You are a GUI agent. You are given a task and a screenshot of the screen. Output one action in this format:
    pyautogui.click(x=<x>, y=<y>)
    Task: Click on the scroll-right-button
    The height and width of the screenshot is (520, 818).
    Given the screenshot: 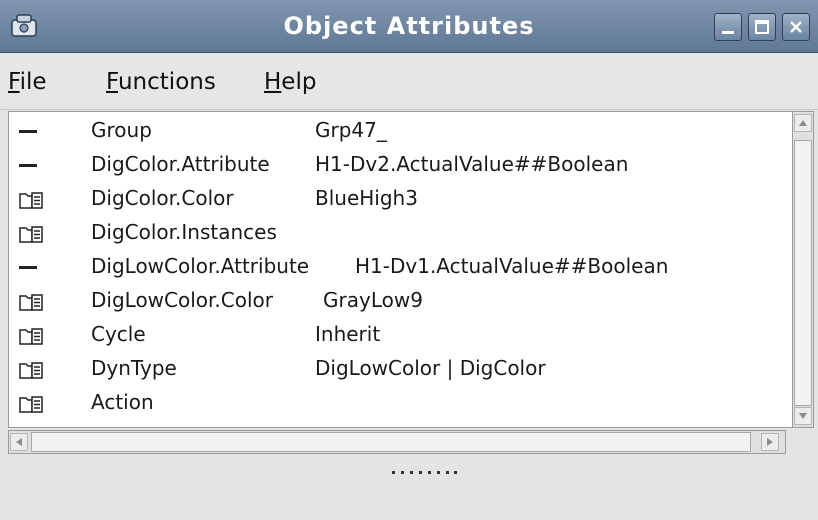 What is the action you would take?
    pyautogui.click(x=770, y=442)
    